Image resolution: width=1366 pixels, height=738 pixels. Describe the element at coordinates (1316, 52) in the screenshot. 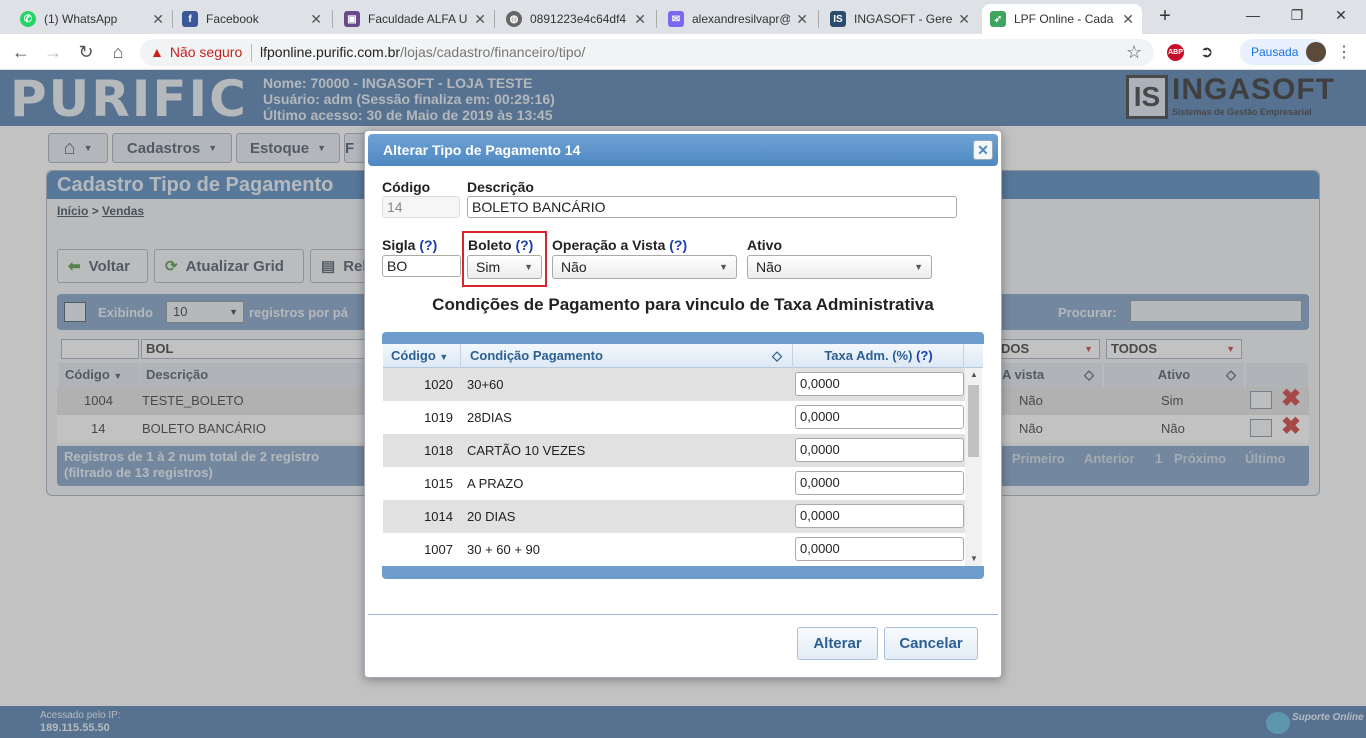

I see `avatar` at that location.